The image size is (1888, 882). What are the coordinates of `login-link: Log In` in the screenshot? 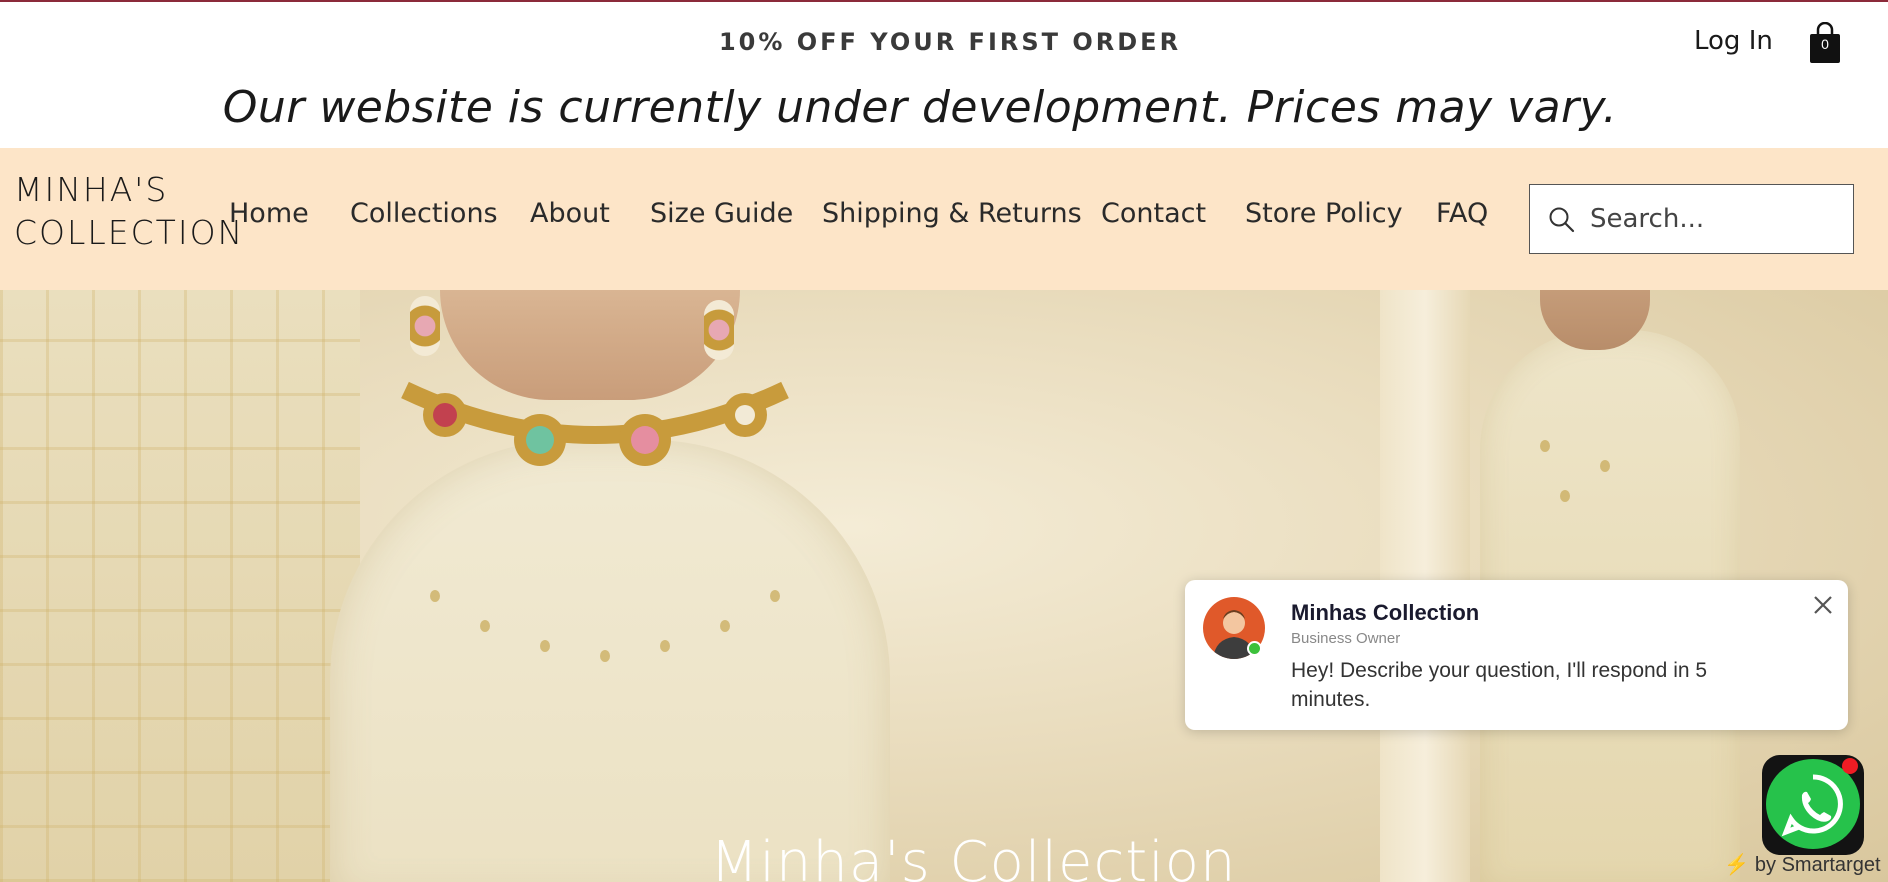 It's located at (1733, 41).